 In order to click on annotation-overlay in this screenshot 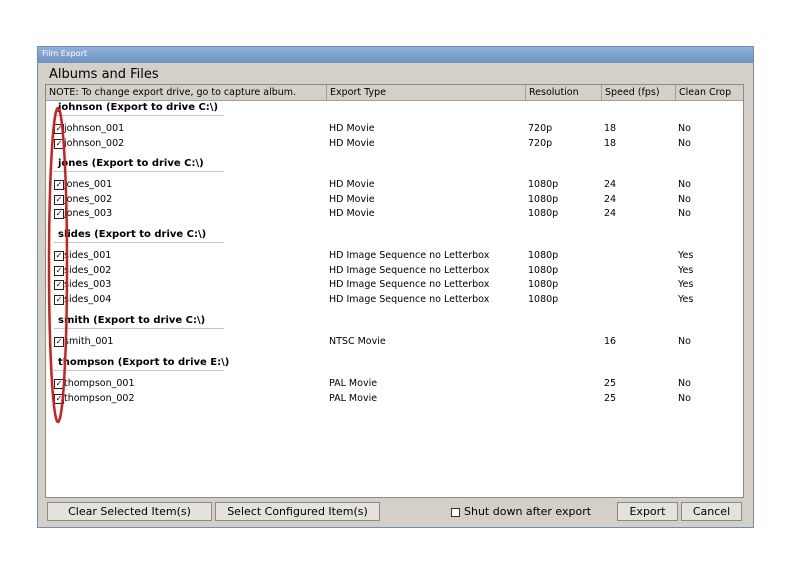, I will do `click(58, 265)`.